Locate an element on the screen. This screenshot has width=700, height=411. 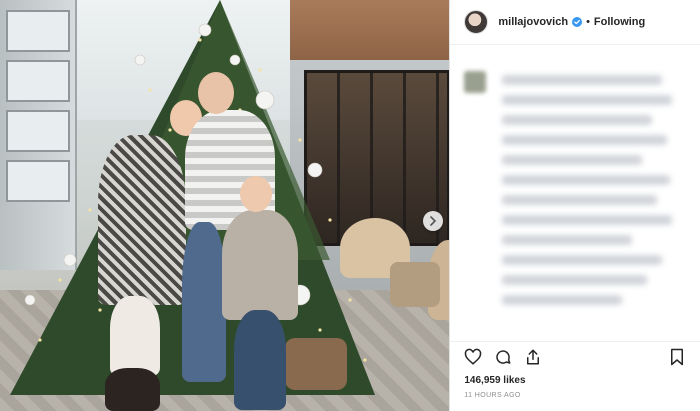
photo-stool is located at coordinates (415, 284).